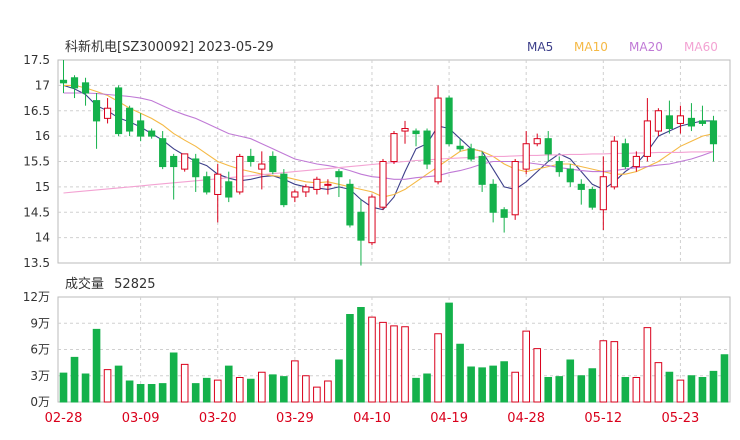 Image resolution: width=740 pixels, height=440 pixels. Describe the element at coordinates (701, 47) in the screenshot. I see `legend-ma60: MA60` at that location.